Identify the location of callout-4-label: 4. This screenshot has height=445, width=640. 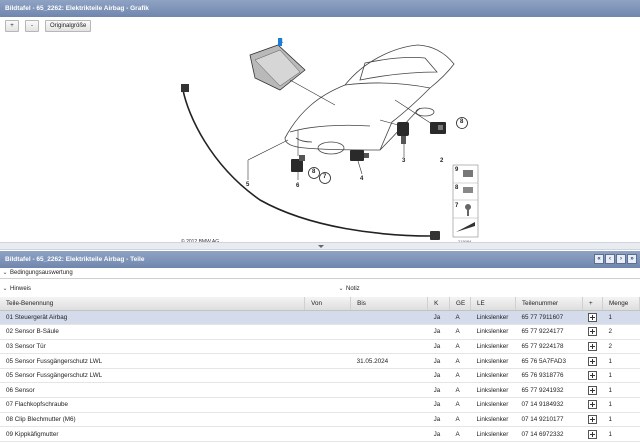
(362, 179).